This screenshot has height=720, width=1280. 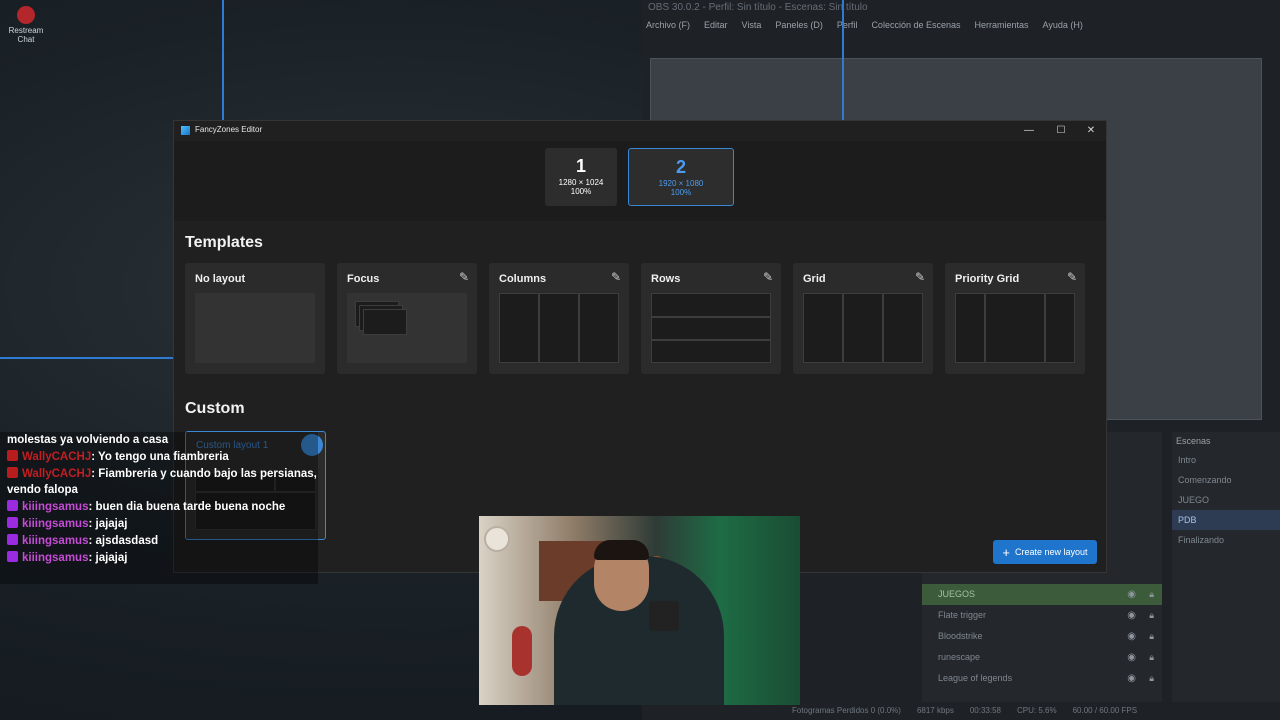 What do you see at coordinates (957, 594) in the screenshot?
I see `source-label: JUEGOS` at bounding box center [957, 594].